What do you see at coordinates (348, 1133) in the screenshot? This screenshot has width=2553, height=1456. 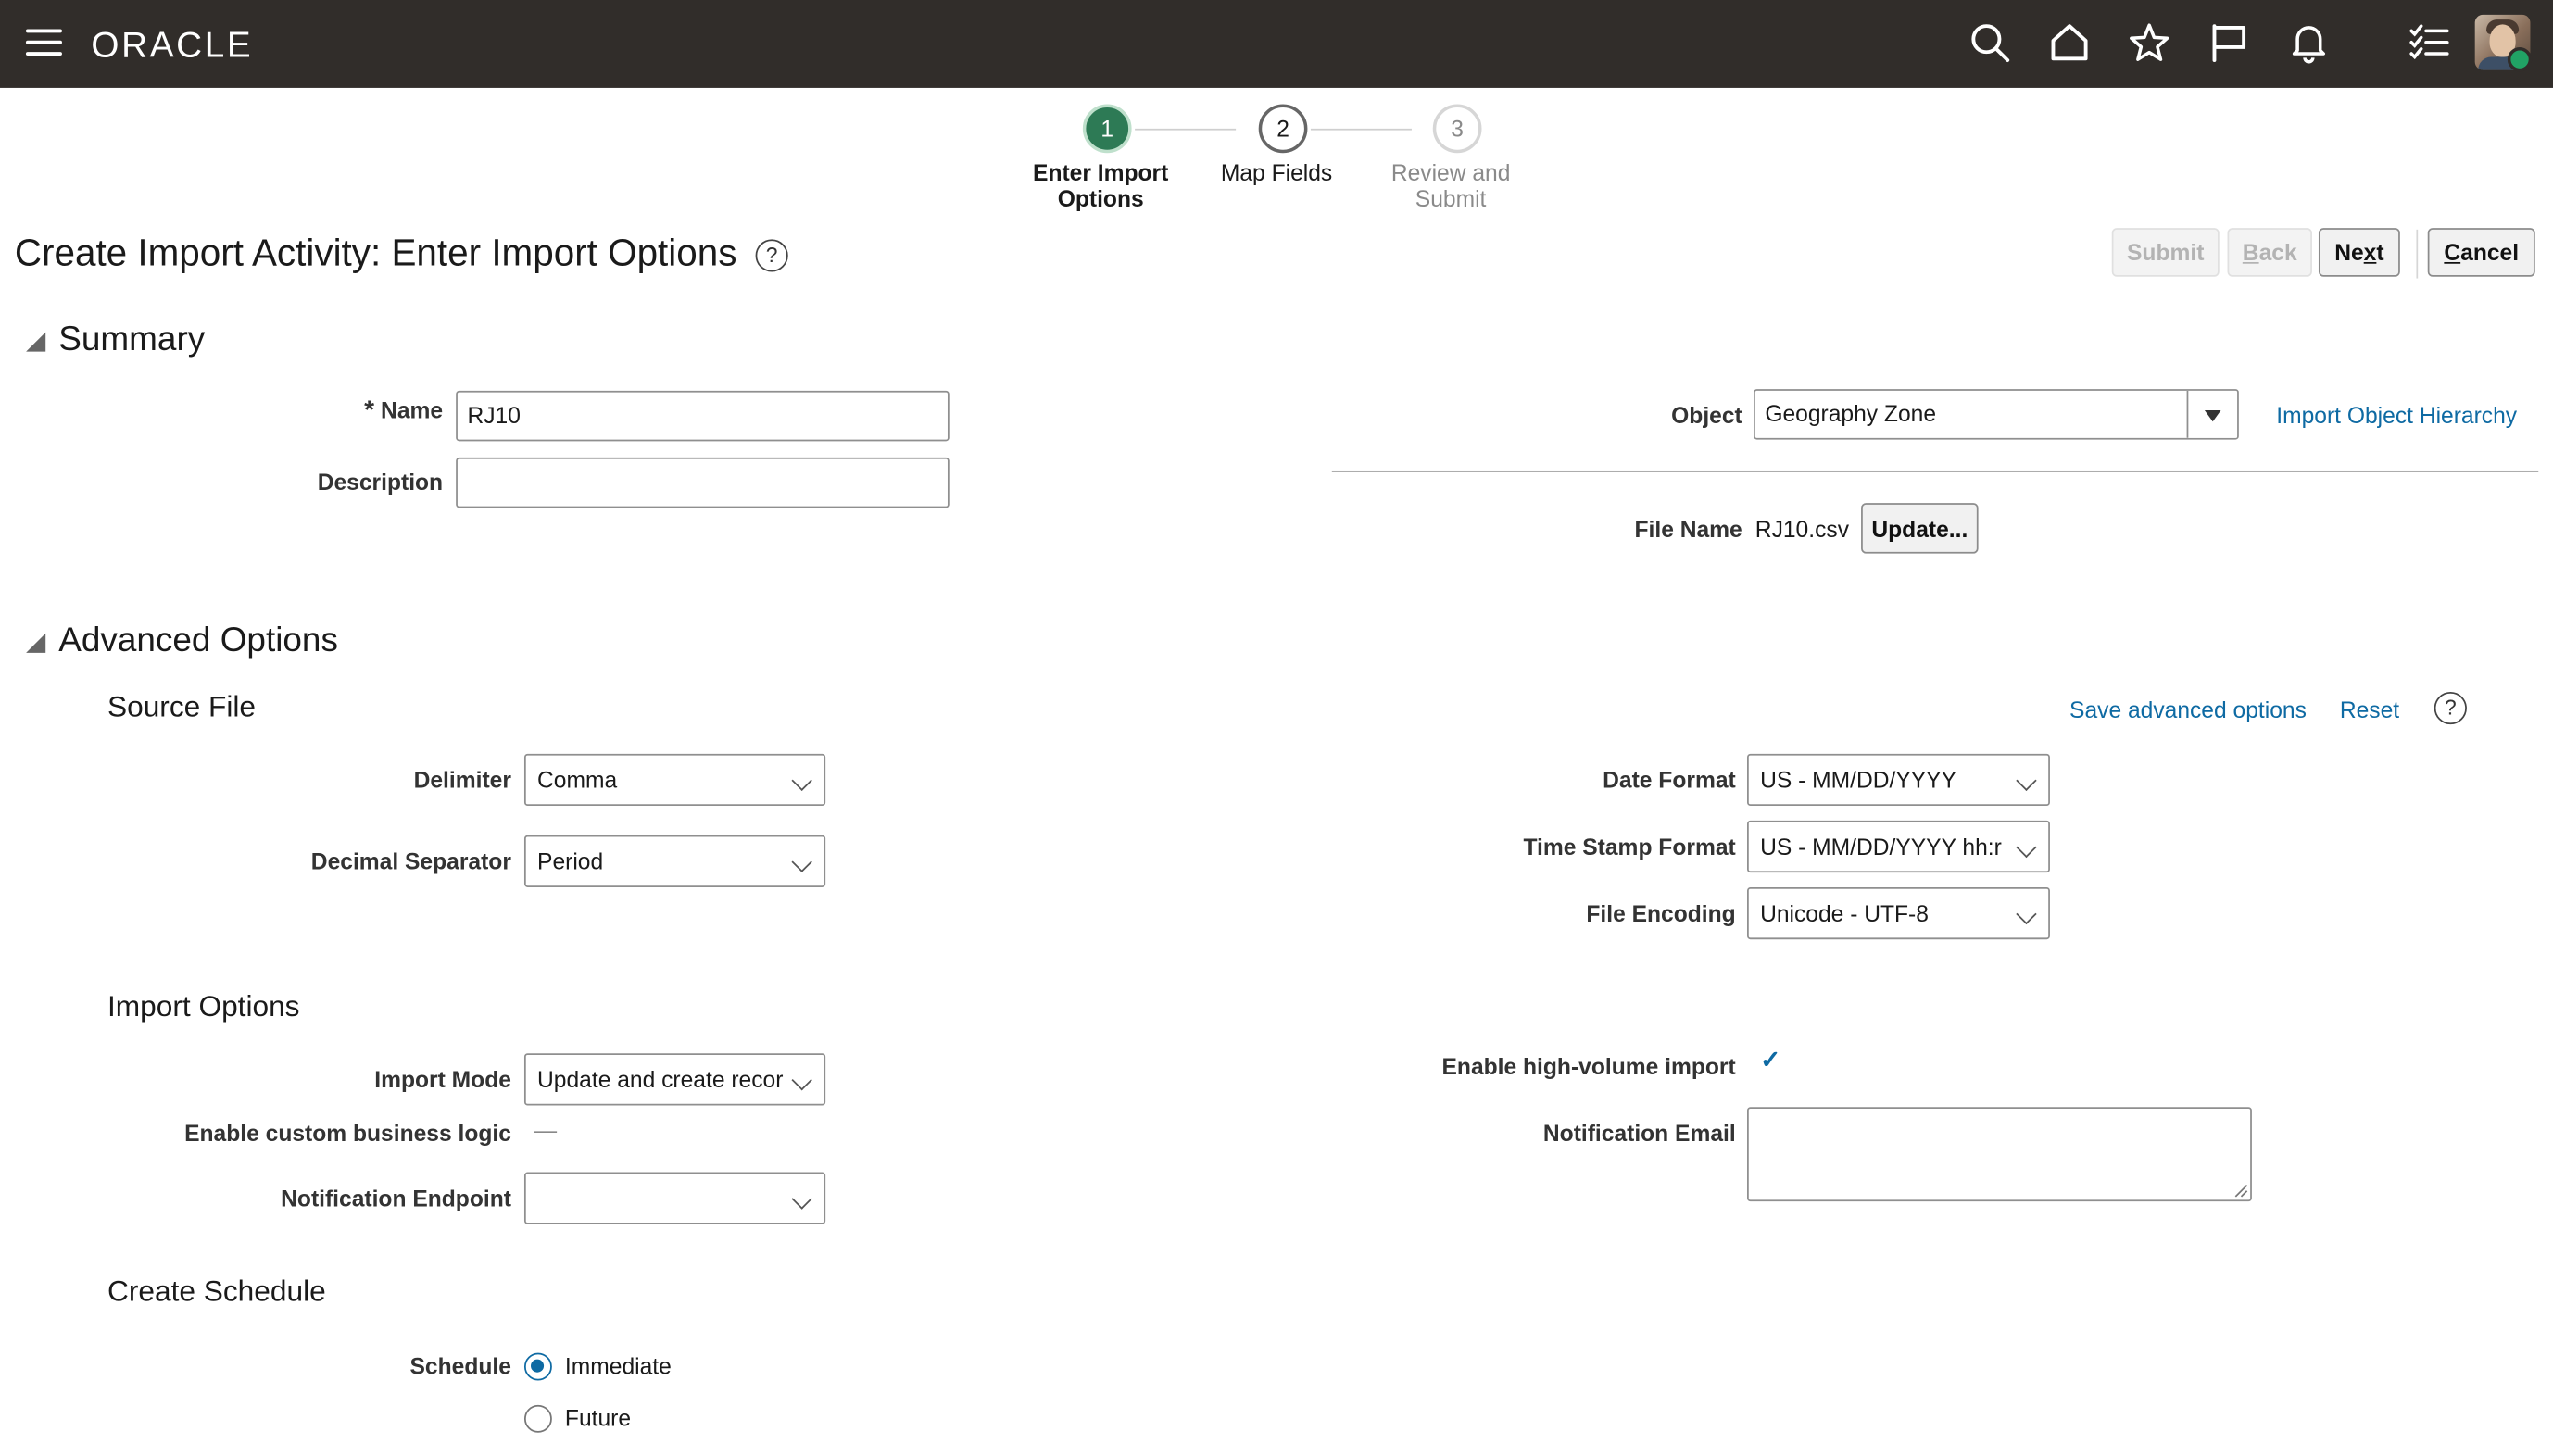 I see `custom-business-logic-label: Enable custom business logic` at bounding box center [348, 1133].